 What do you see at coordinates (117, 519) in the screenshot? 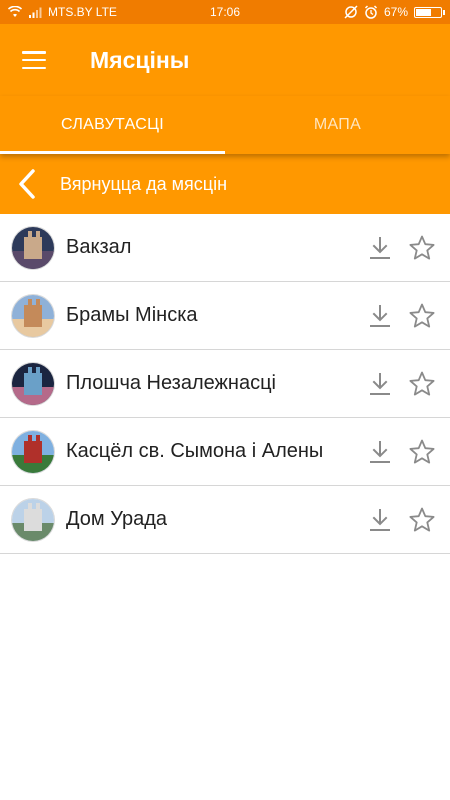
I see `place-name: Дом Урада` at bounding box center [117, 519].